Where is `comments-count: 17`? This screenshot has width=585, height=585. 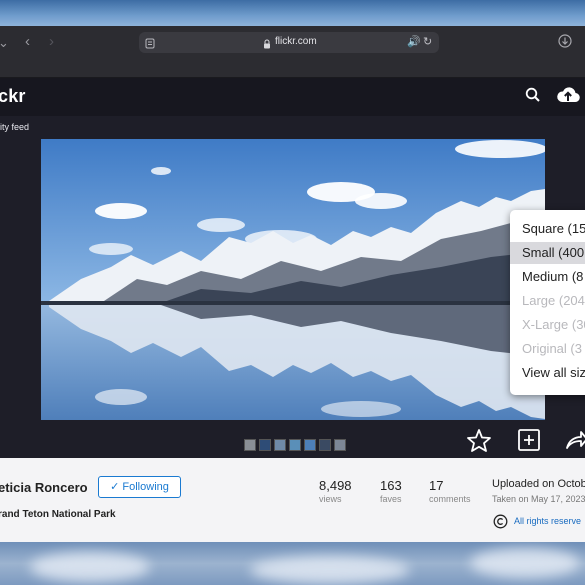 comments-count: 17 is located at coordinates (436, 485).